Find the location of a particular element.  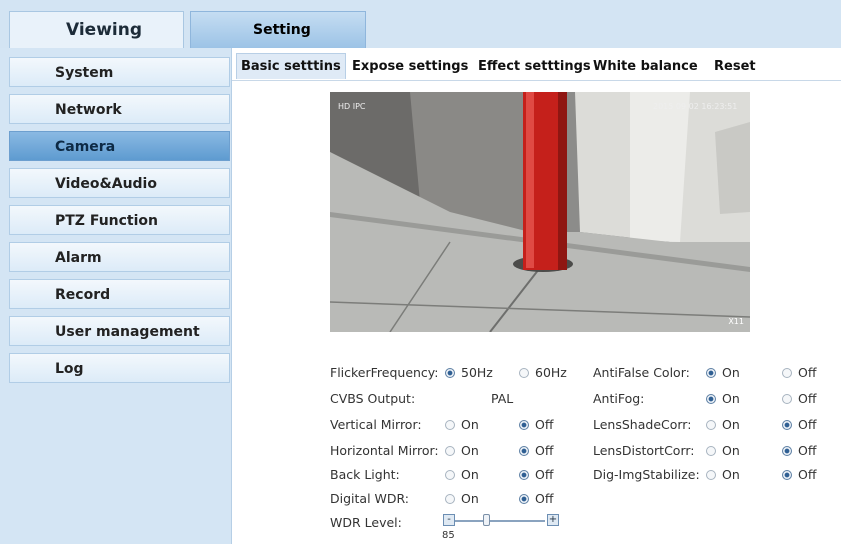

subtab-white-balance: White balance is located at coordinates (645, 67).